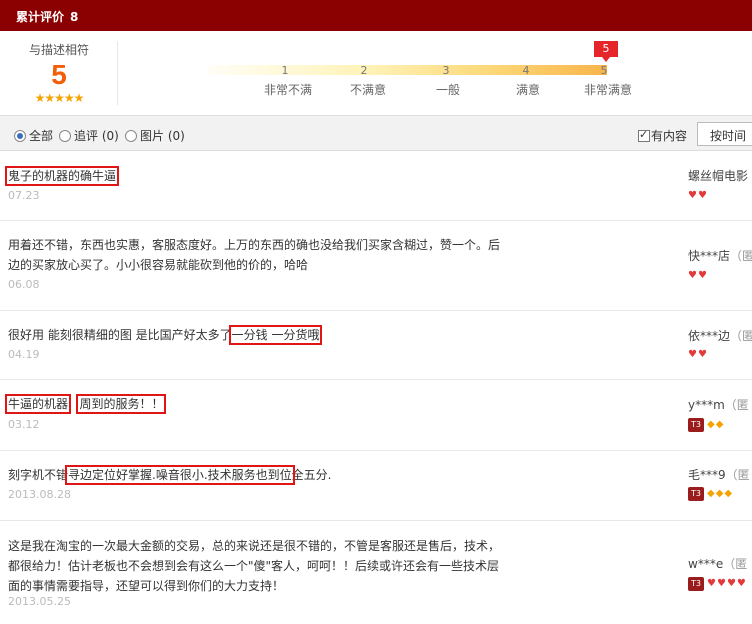 The width and height of the screenshot is (752, 624). What do you see at coordinates (20, 135) in the screenshot?
I see `radio-selected-icon` at bounding box center [20, 135].